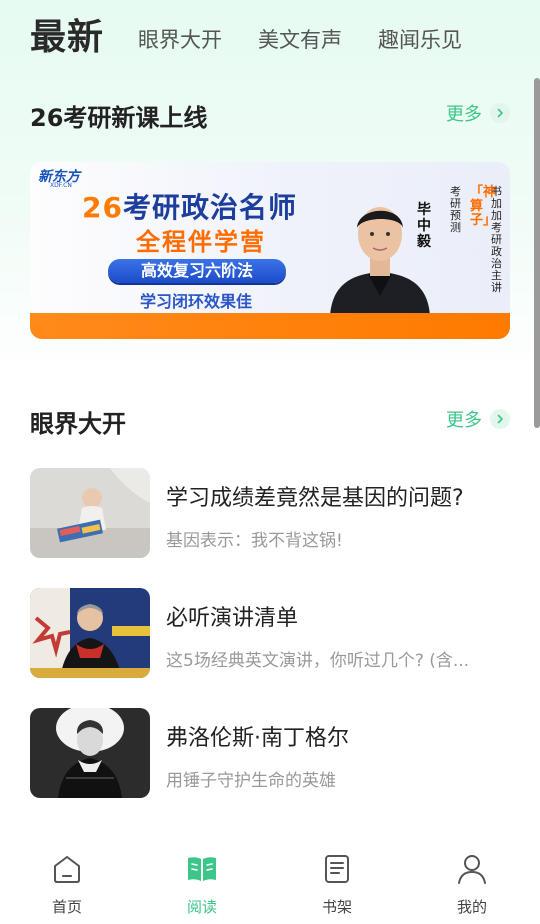 The image size is (540, 924). Describe the element at coordinates (420, 39) in the screenshot. I see `tab-quwen: 趣闻乐见` at that location.